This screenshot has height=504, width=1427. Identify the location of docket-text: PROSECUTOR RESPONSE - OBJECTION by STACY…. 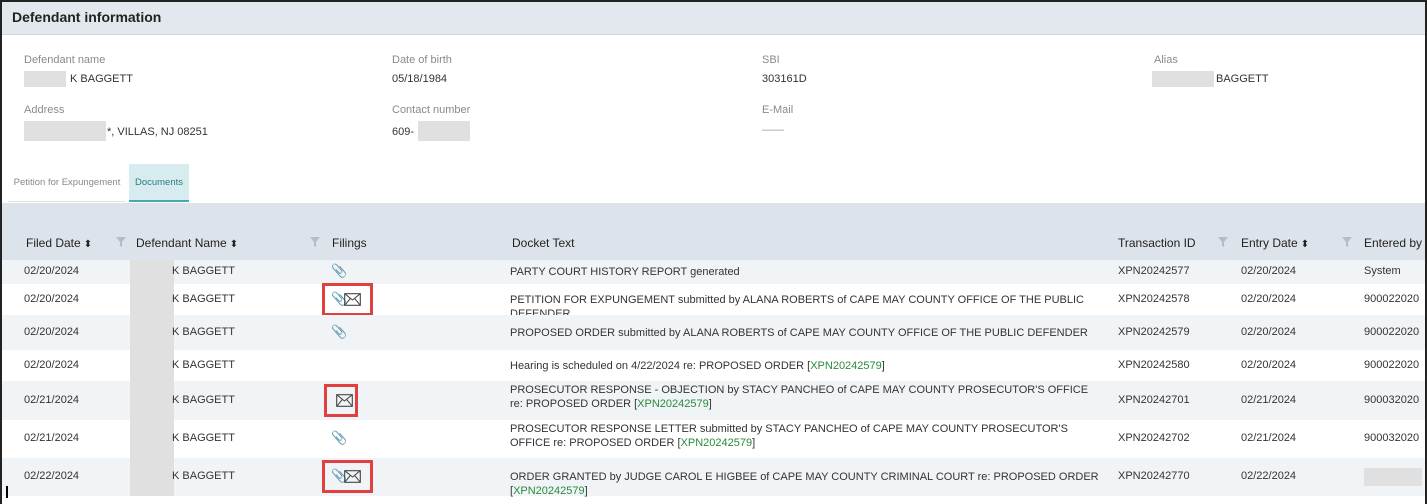
(799, 397).